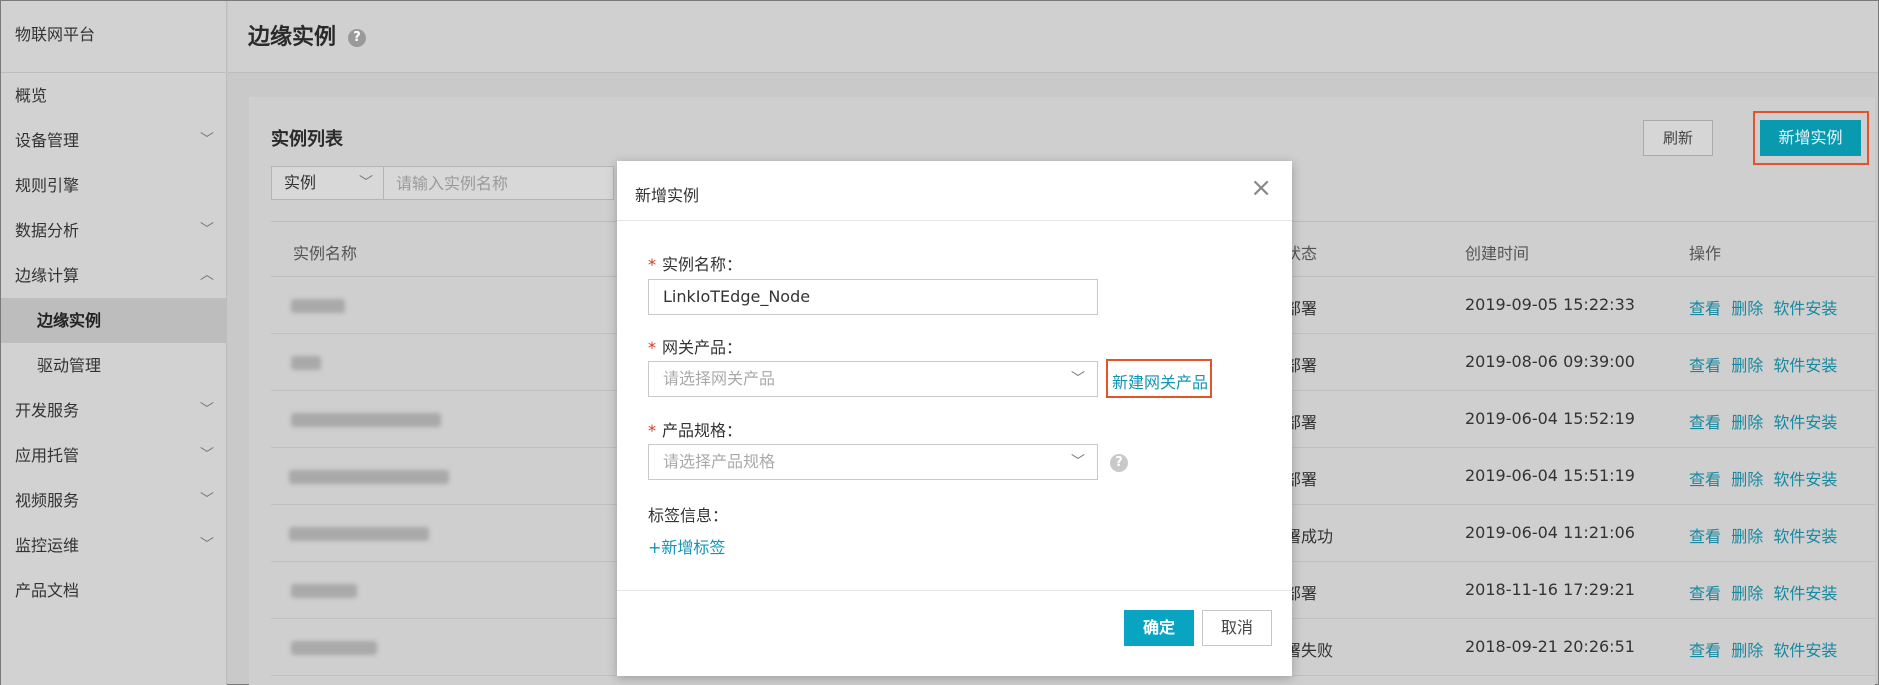 The width and height of the screenshot is (1879, 685). What do you see at coordinates (69, 320) in the screenshot?
I see `sidebar-item-label: 边缘实例` at bounding box center [69, 320].